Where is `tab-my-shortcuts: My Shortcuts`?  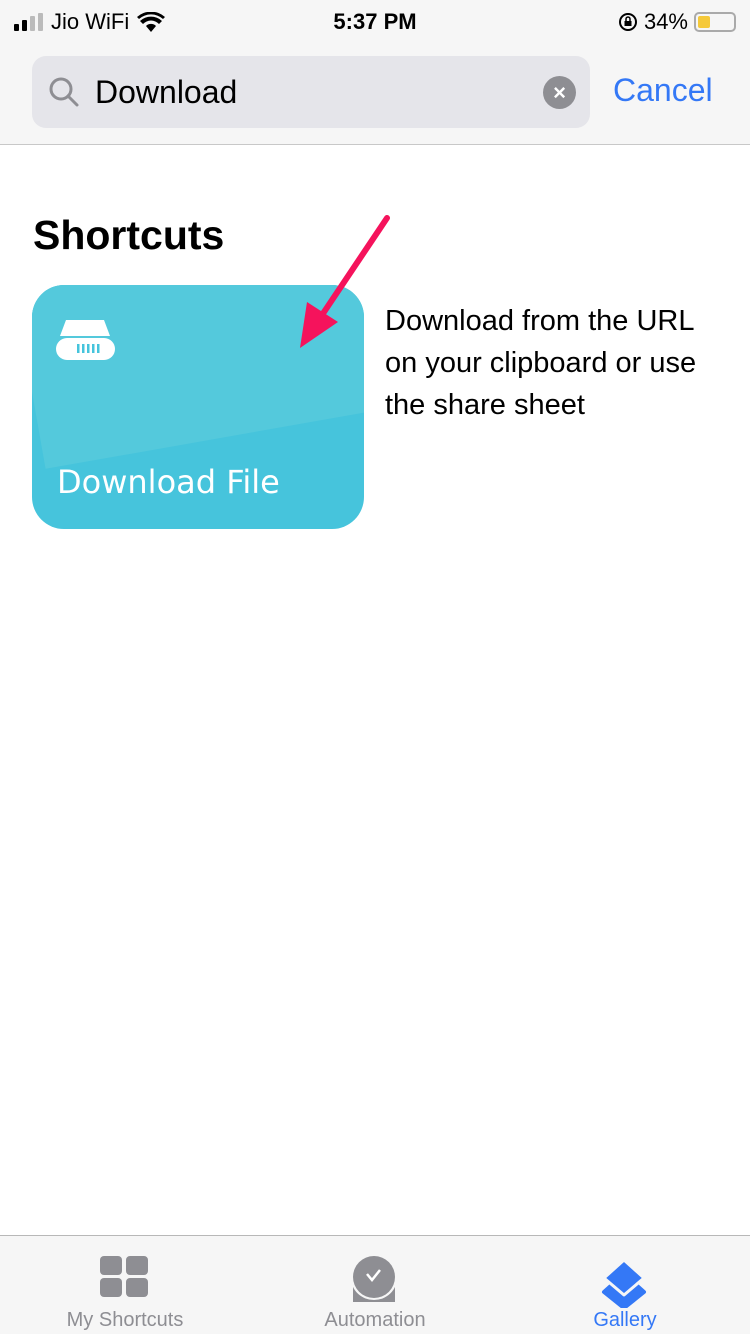
tab-my-shortcuts: My Shortcuts is located at coordinates (125, 1285).